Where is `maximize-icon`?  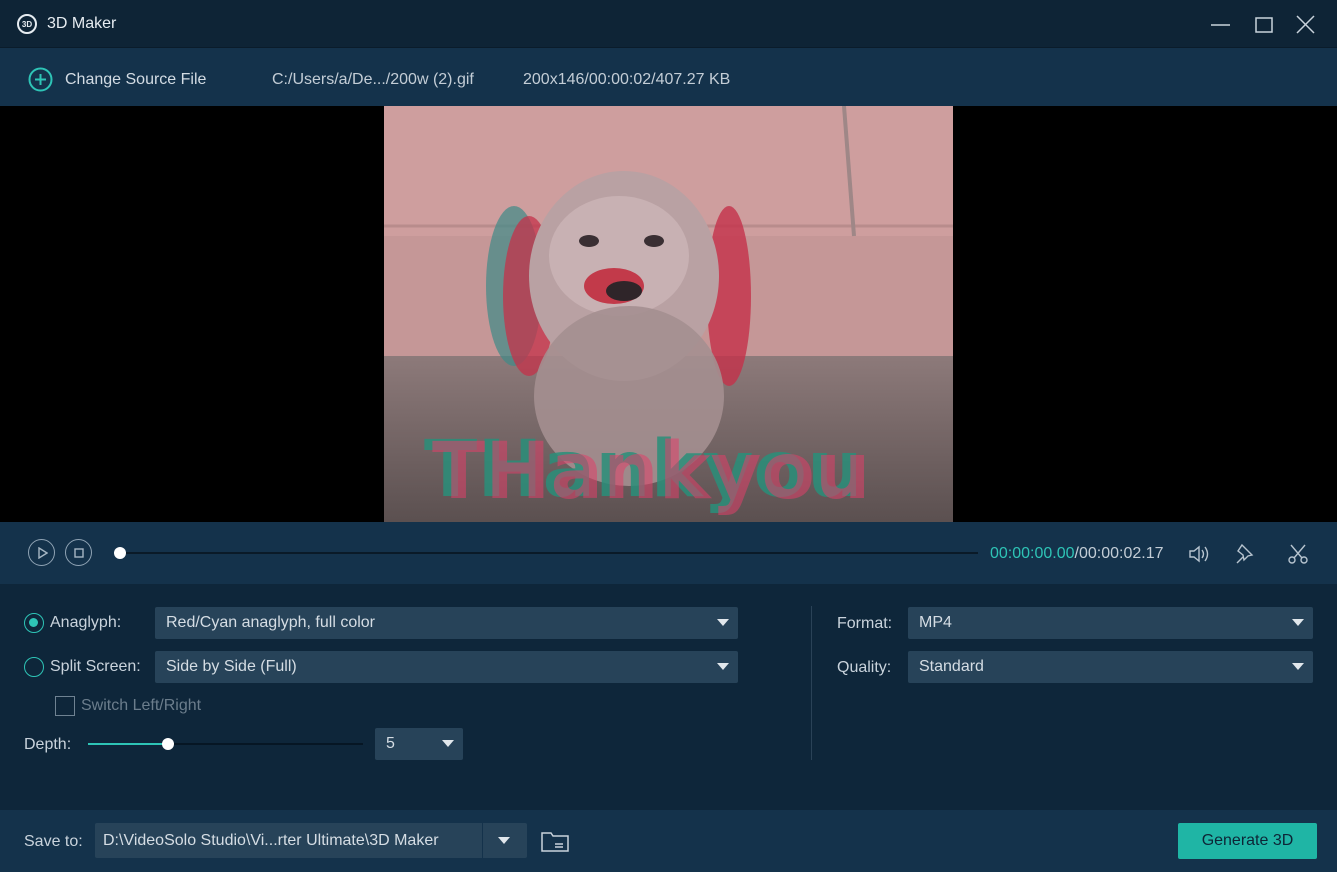
maximize-icon is located at coordinates (1264, 25).